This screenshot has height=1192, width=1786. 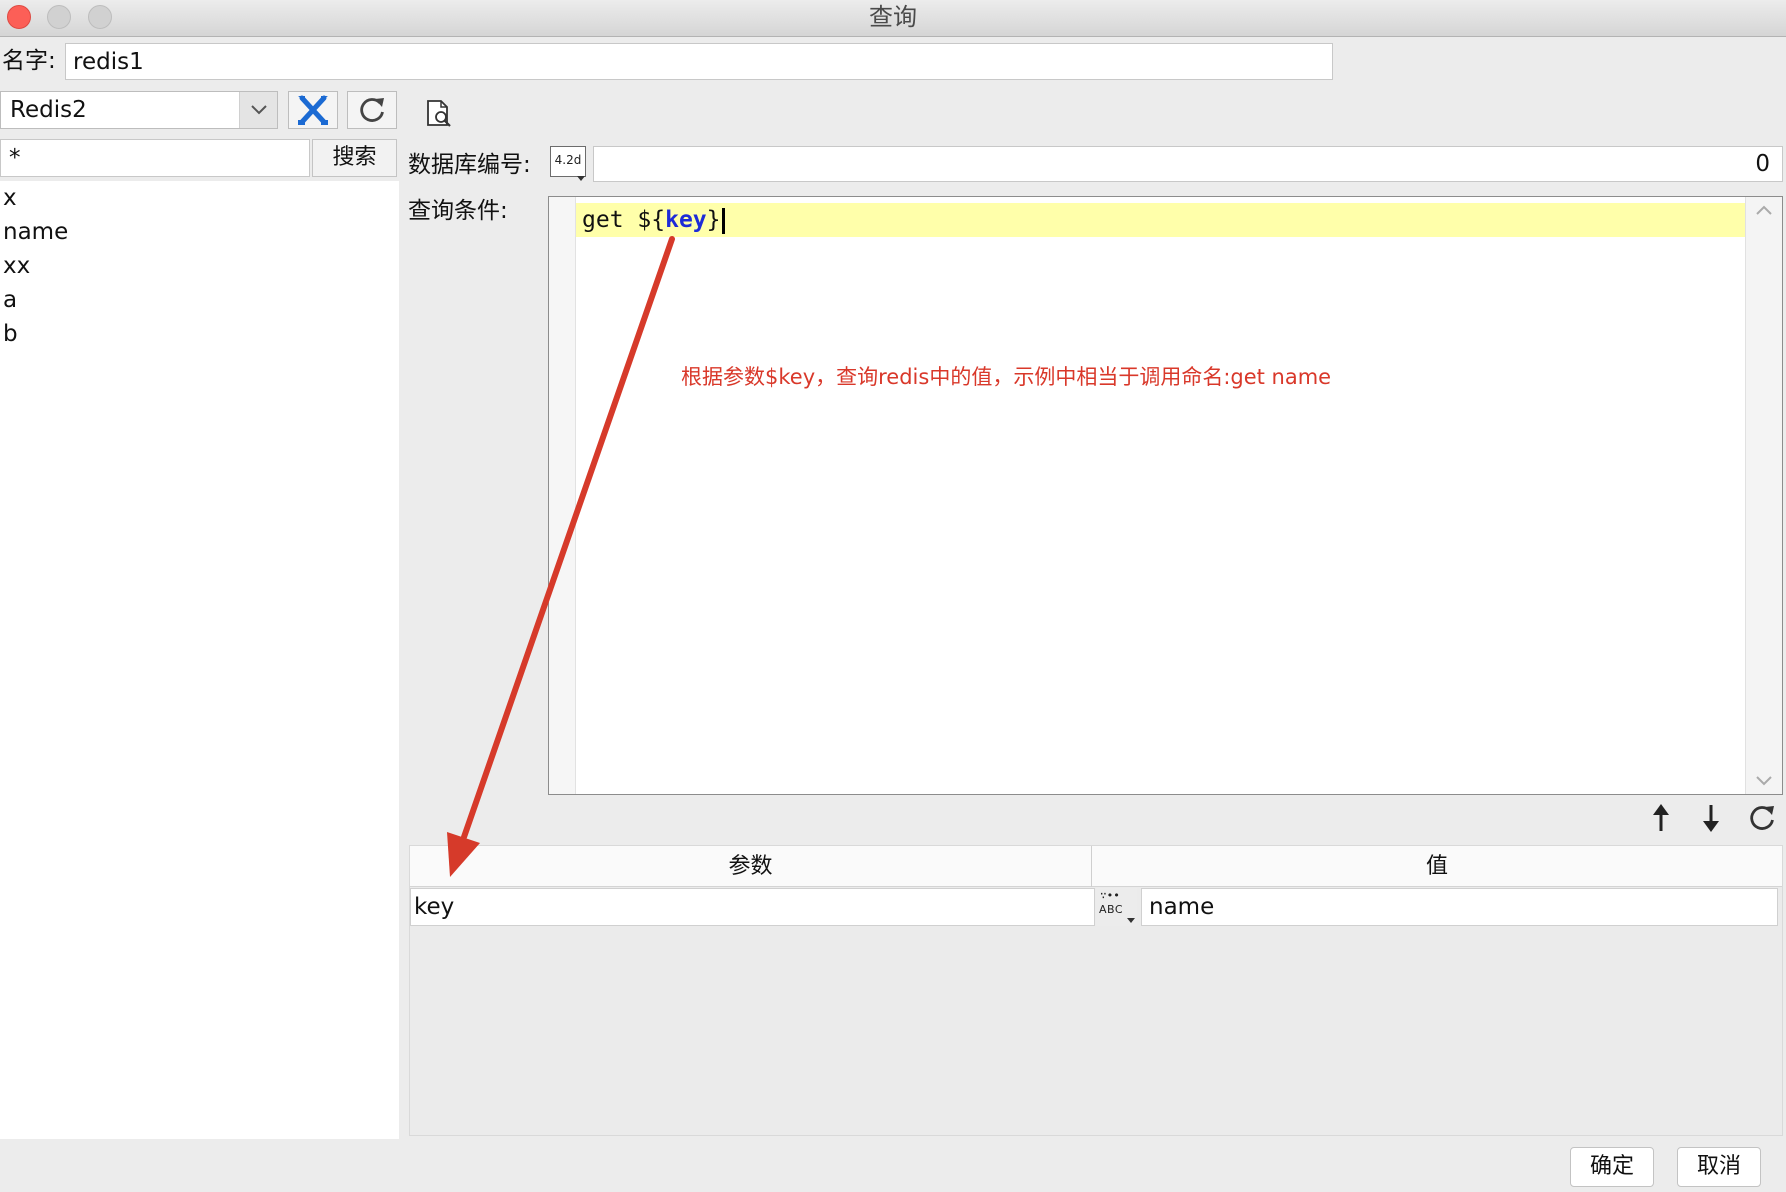 I want to click on search-button: 搜索, so click(x=354, y=158).